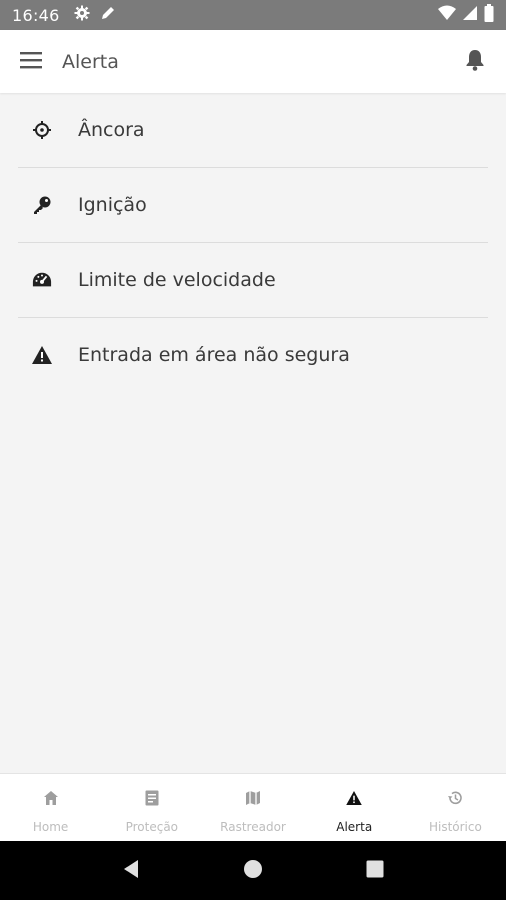  I want to click on nav-label: Rastreador, so click(253, 827).